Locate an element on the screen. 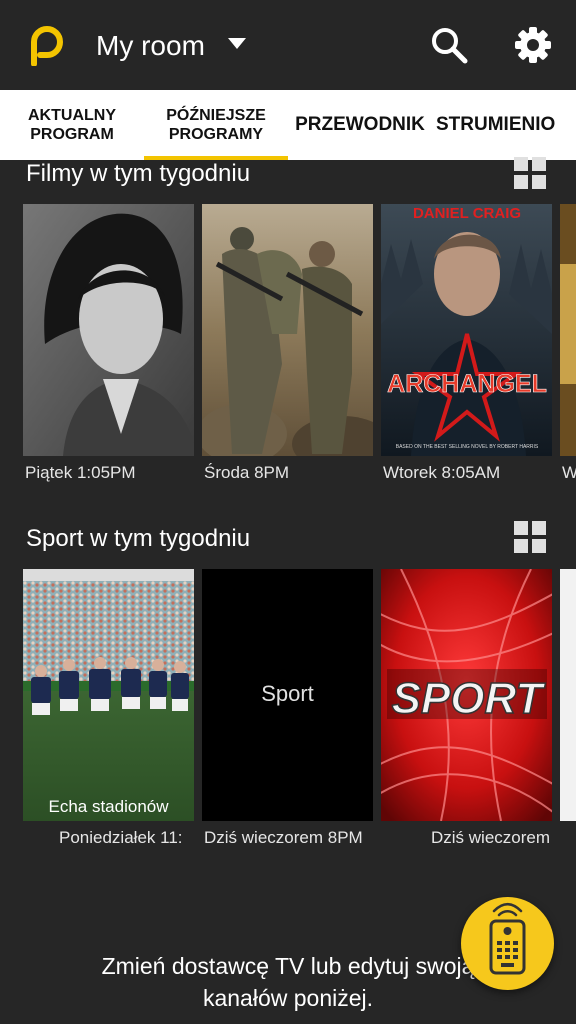 The width and height of the screenshot is (576, 1024). sport-poster is located at coordinates (108, 695).